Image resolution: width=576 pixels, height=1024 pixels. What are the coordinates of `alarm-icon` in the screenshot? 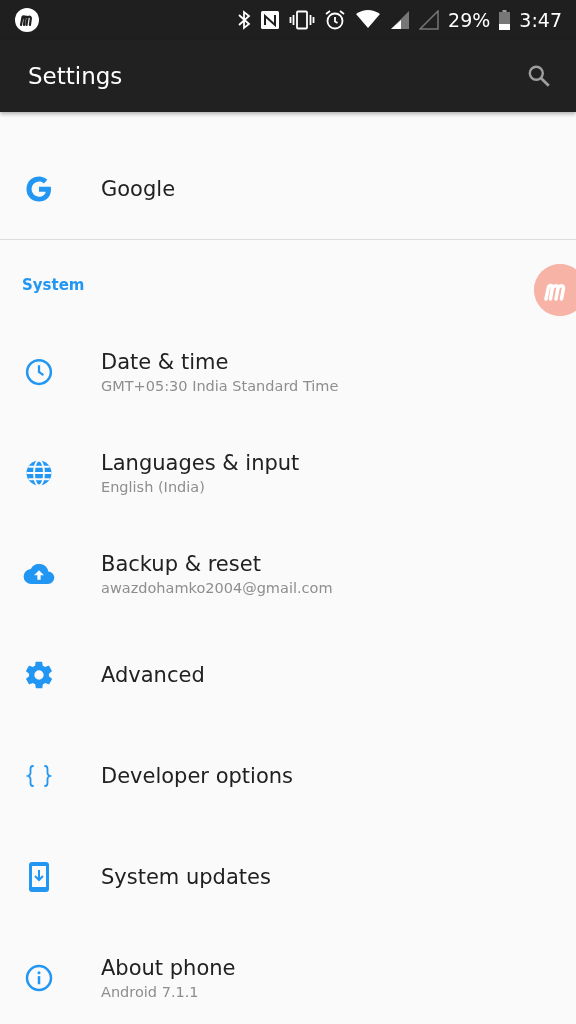 It's located at (335, 20).